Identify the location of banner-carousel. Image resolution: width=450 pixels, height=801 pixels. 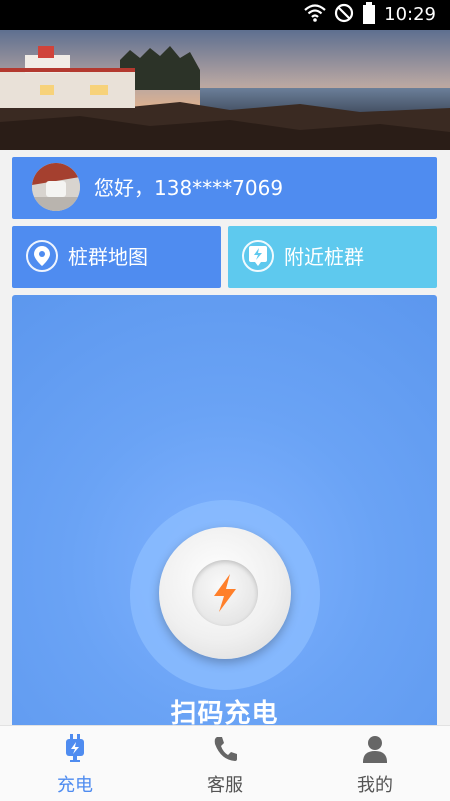
(225, 90).